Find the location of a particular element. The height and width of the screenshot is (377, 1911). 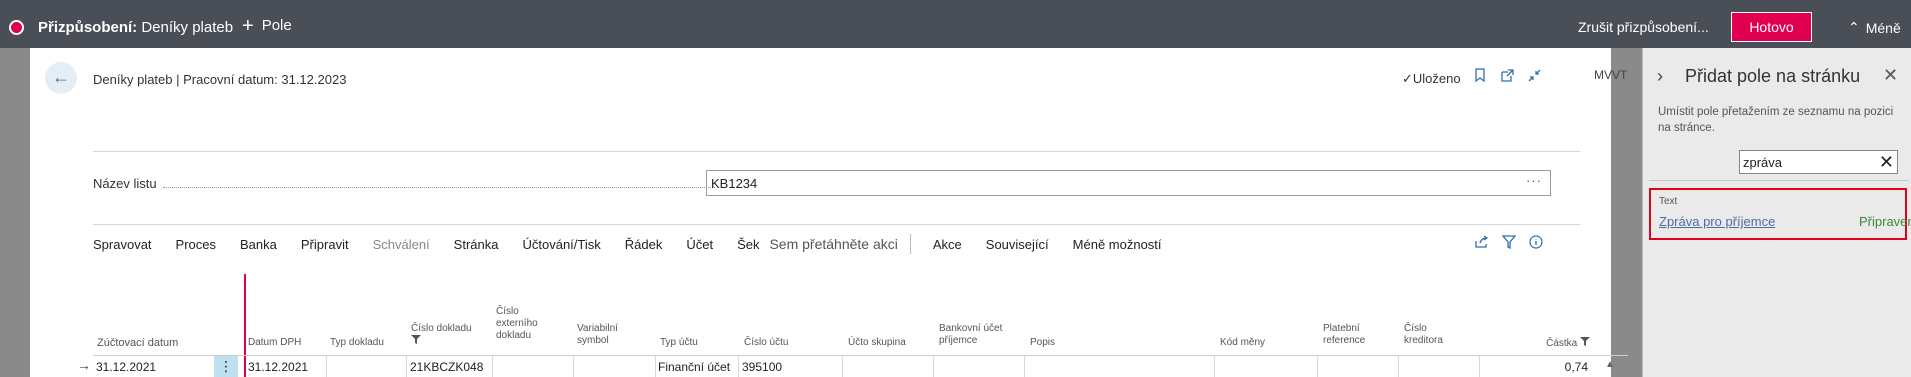

col-currency: Kód měny is located at coordinates (1242, 343).